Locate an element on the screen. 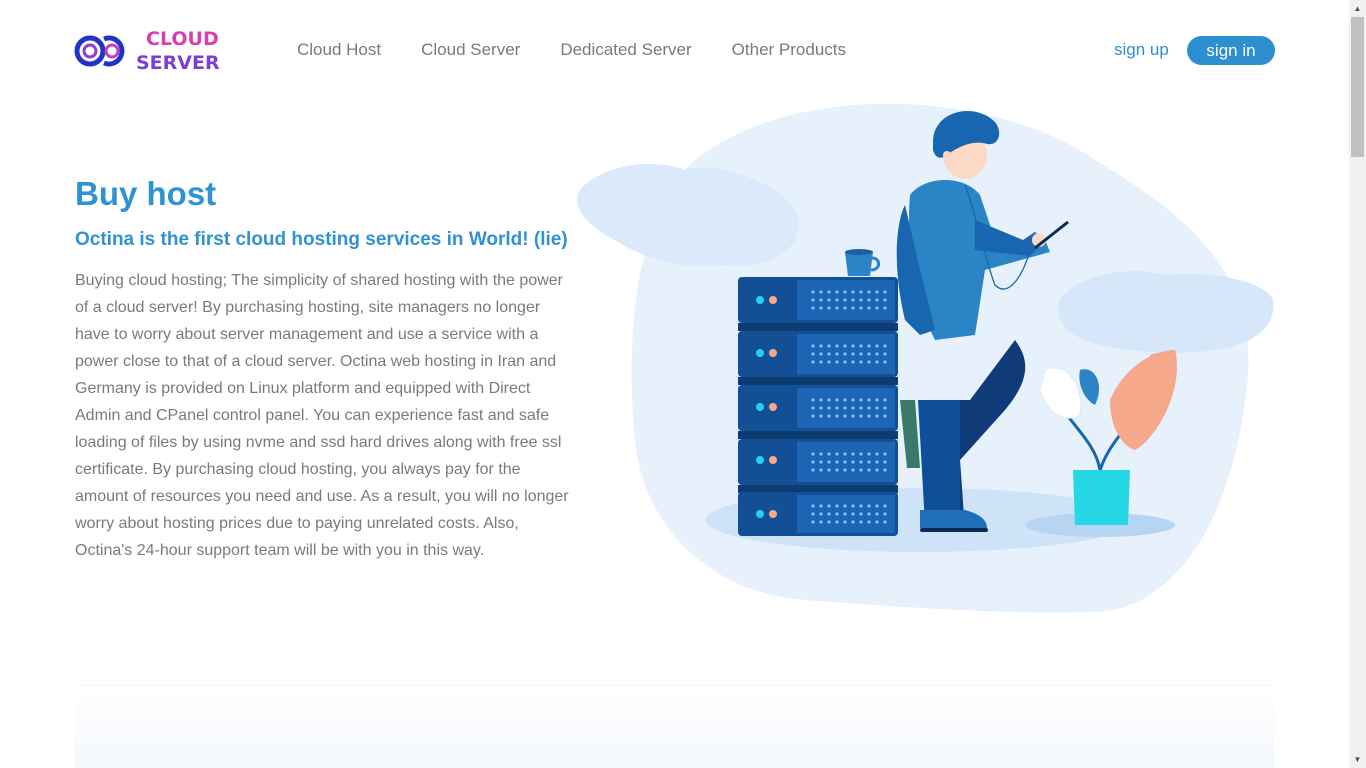 The height and width of the screenshot is (768, 1366). brand-line-2: SERVER is located at coordinates (178, 63).